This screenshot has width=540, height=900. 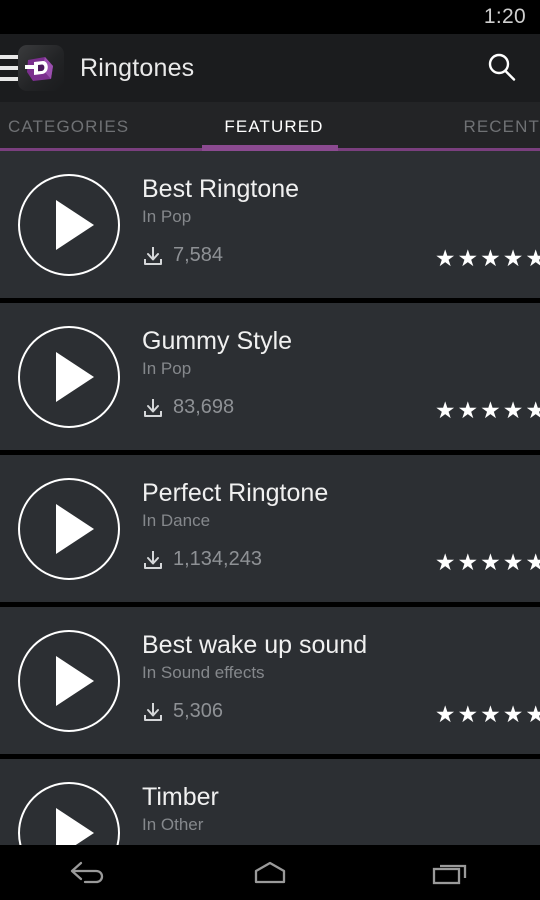 What do you see at coordinates (235, 493) in the screenshot?
I see `ringtone-title: Perfect Ringtone` at bounding box center [235, 493].